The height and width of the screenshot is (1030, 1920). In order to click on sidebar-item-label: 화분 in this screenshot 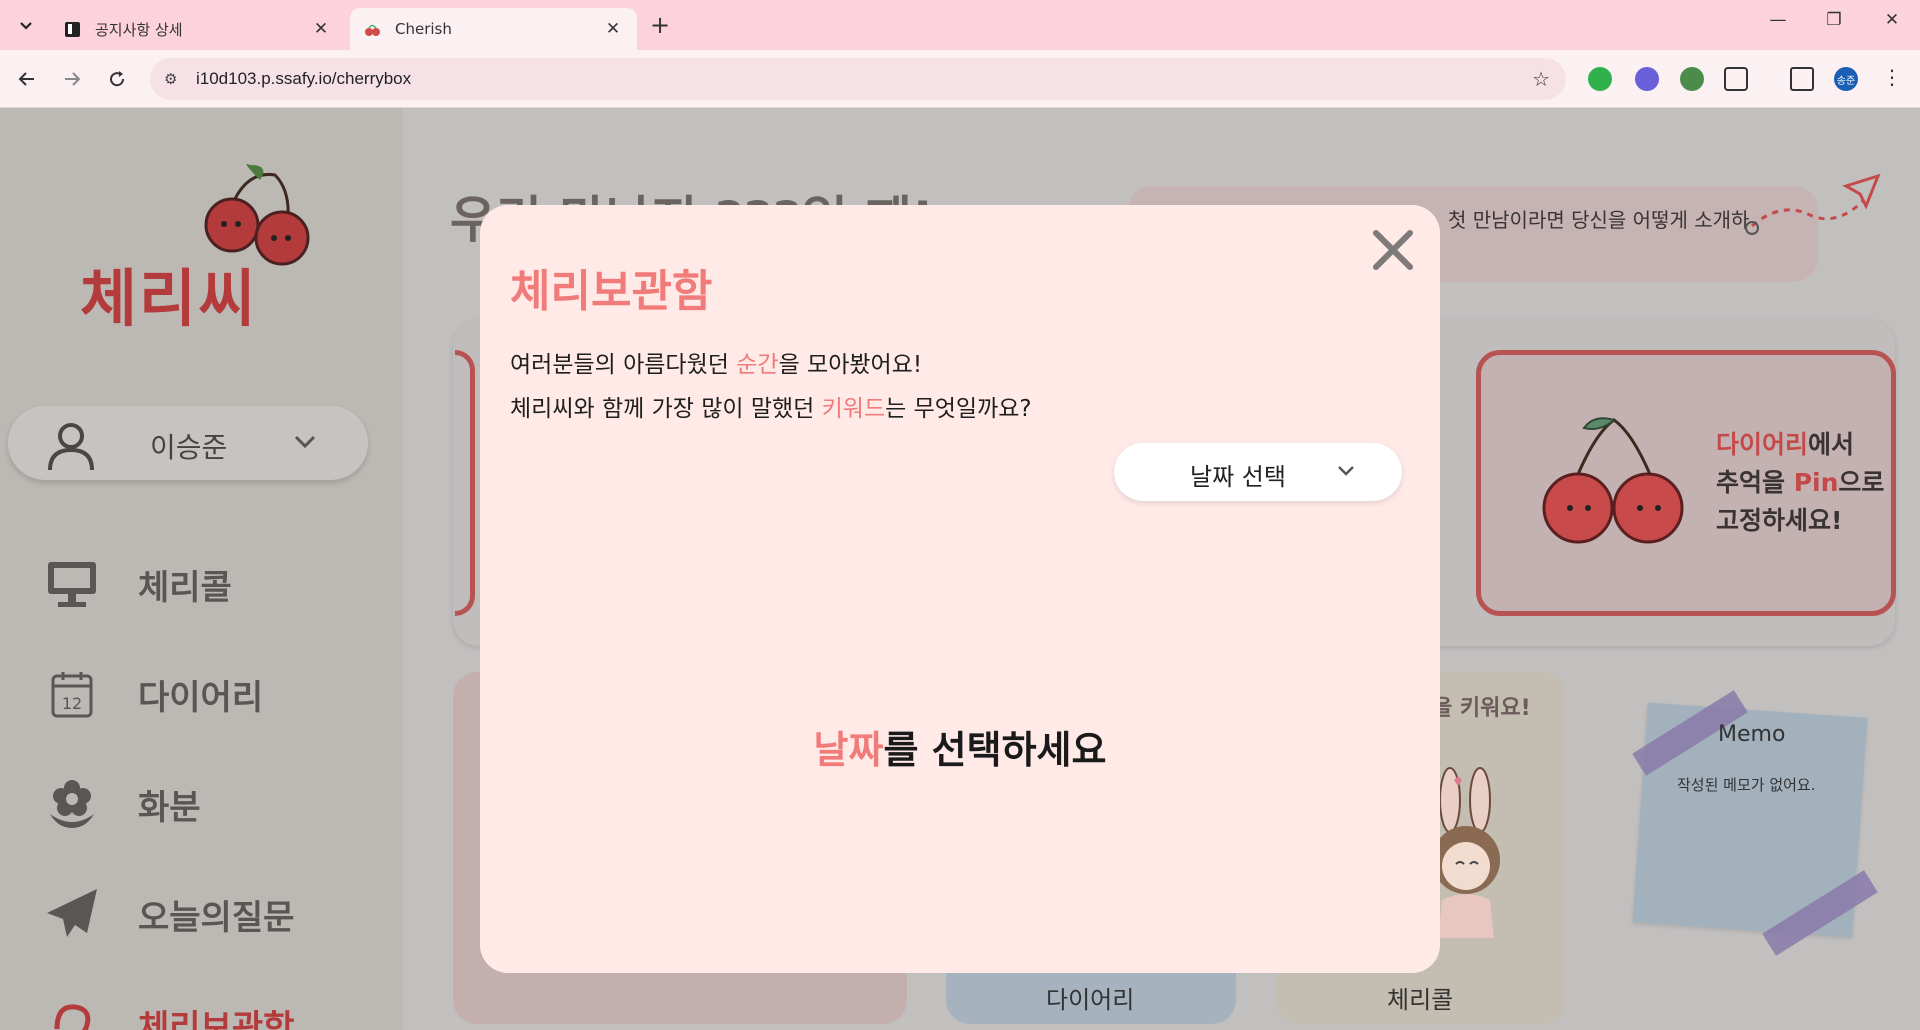, I will do `click(169, 807)`.